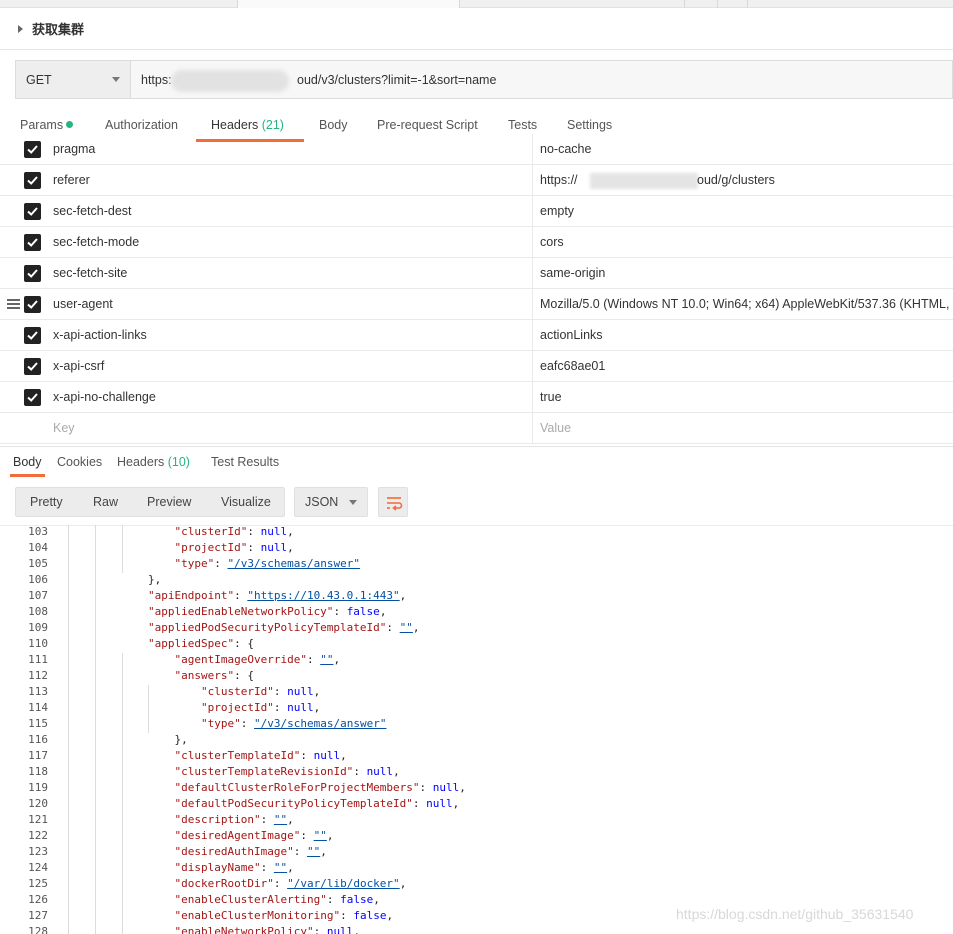 This screenshot has width=953, height=934. Describe the element at coordinates (427, 125) in the screenshot. I see `tab-pre-request-script: Pre-request Script` at that location.